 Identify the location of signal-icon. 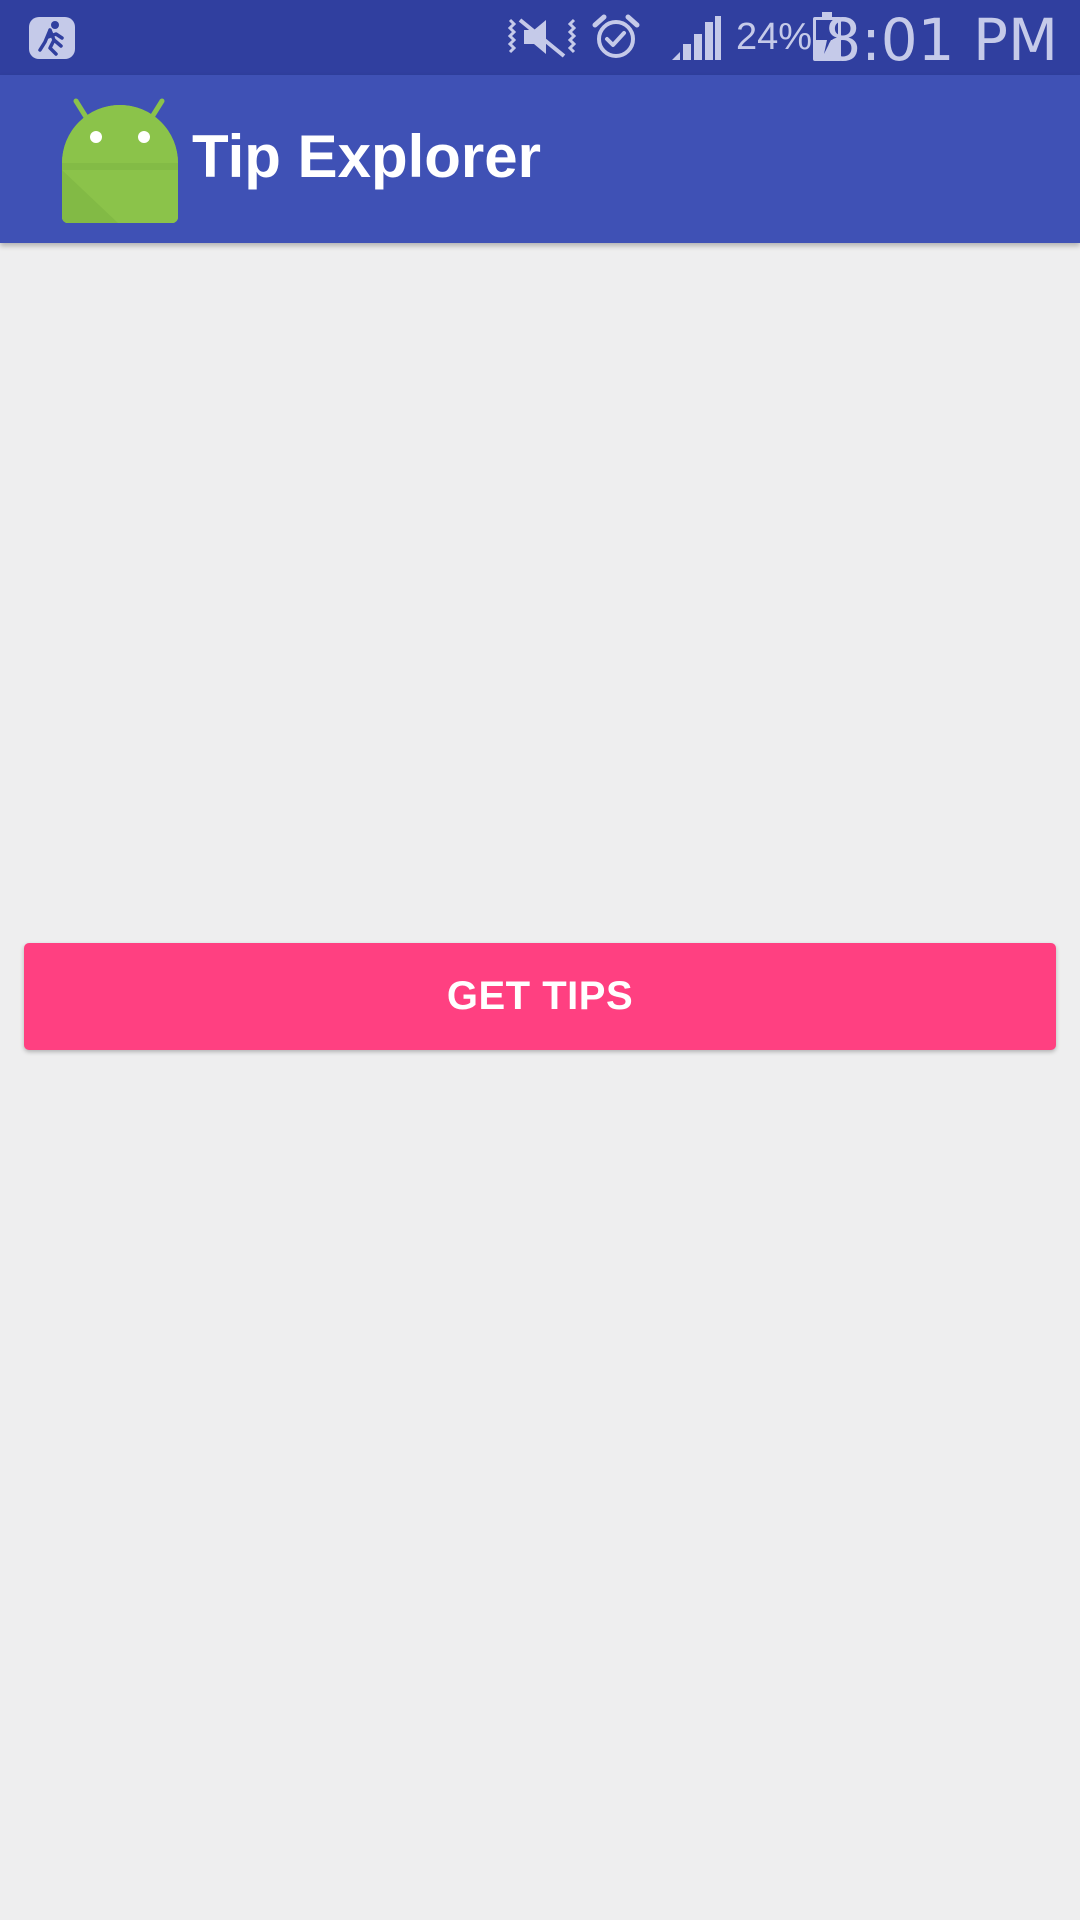
(696, 38).